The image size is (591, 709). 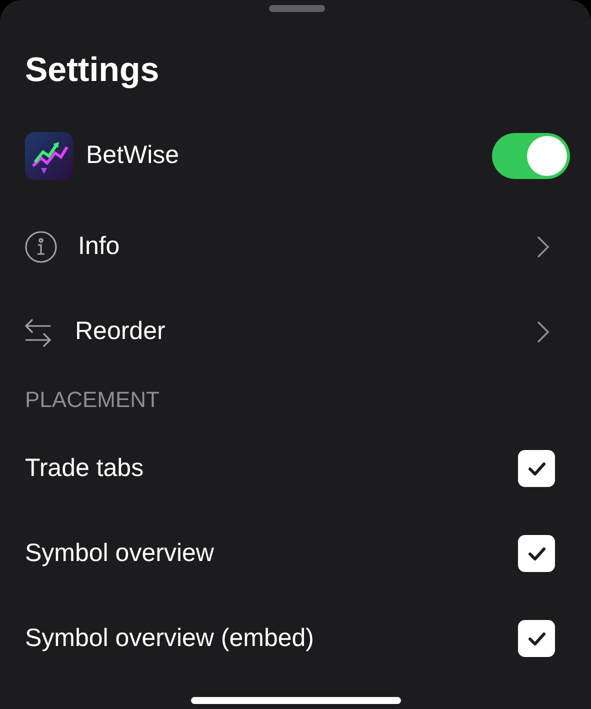 I want to click on nav-item: Info, so click(x=297, y=246).